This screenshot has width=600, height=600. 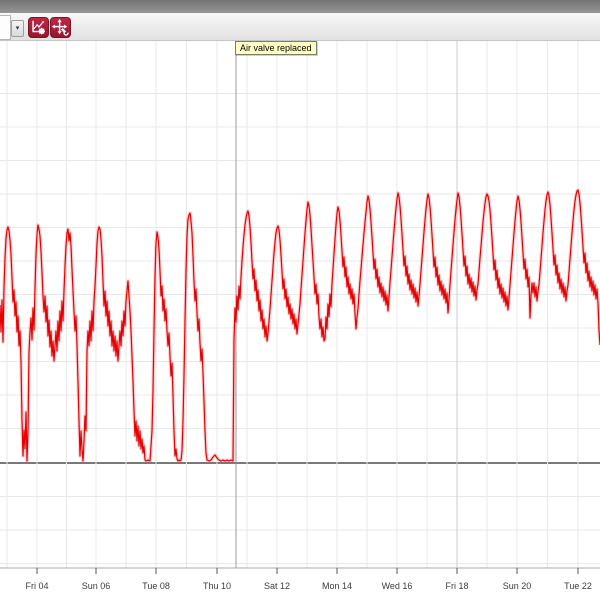 What do you see at coordinates (300, 6) in the screenshot?
I see `window-titlebar-strip` at bounding box center [300, 6].